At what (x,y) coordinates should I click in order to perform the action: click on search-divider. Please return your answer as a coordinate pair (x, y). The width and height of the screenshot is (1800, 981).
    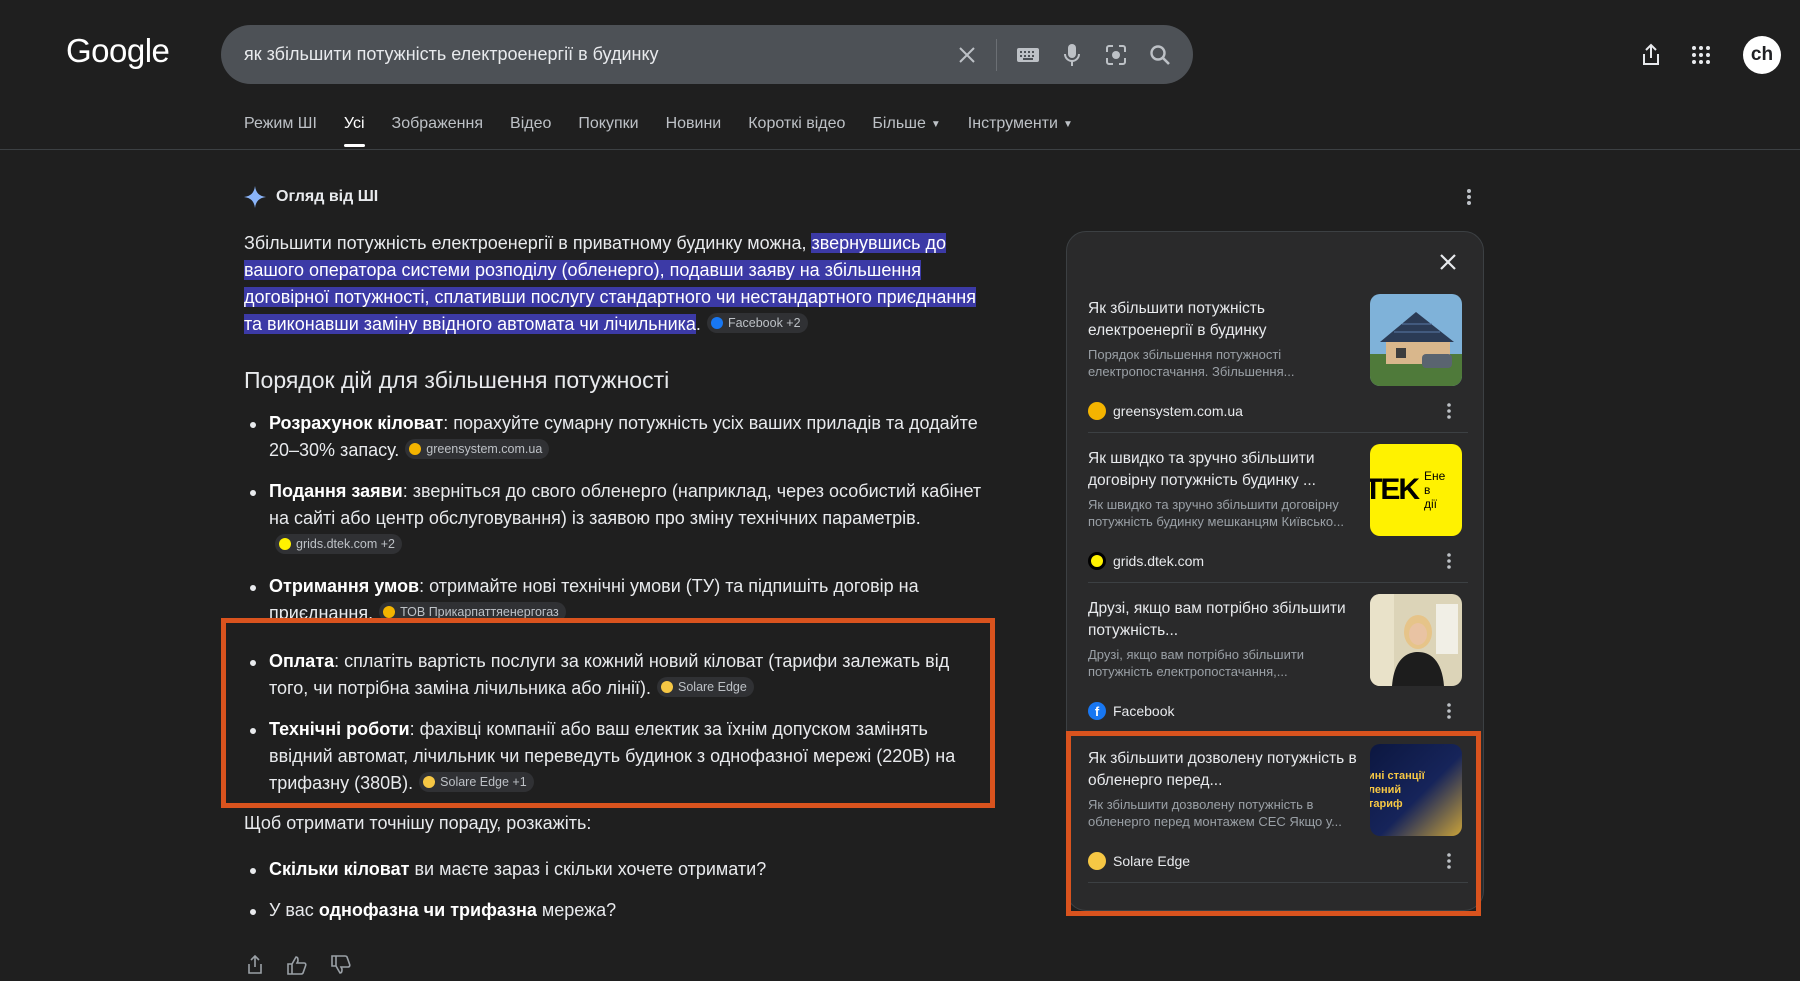
    Looking at the image, I should click on (996, 54).